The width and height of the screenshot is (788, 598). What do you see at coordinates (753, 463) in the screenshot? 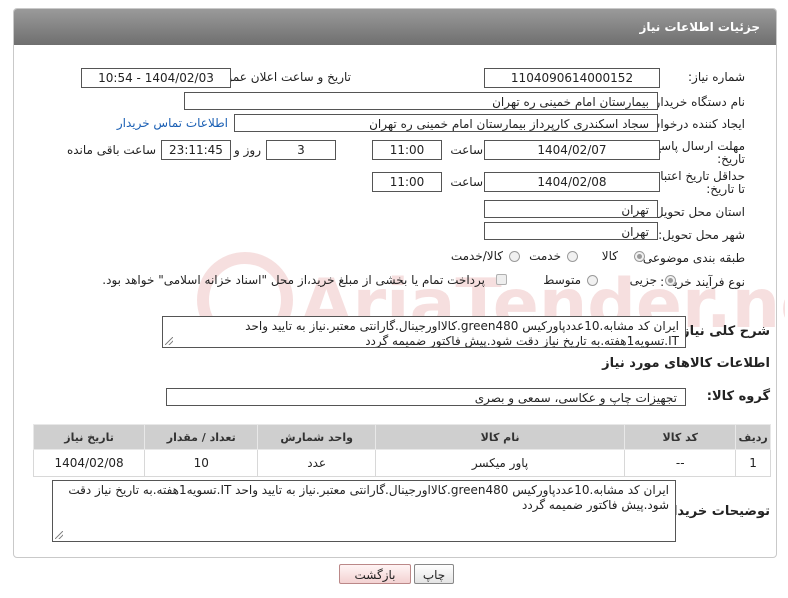
I see `cell-row: 1` at bounding box center [753, 463].